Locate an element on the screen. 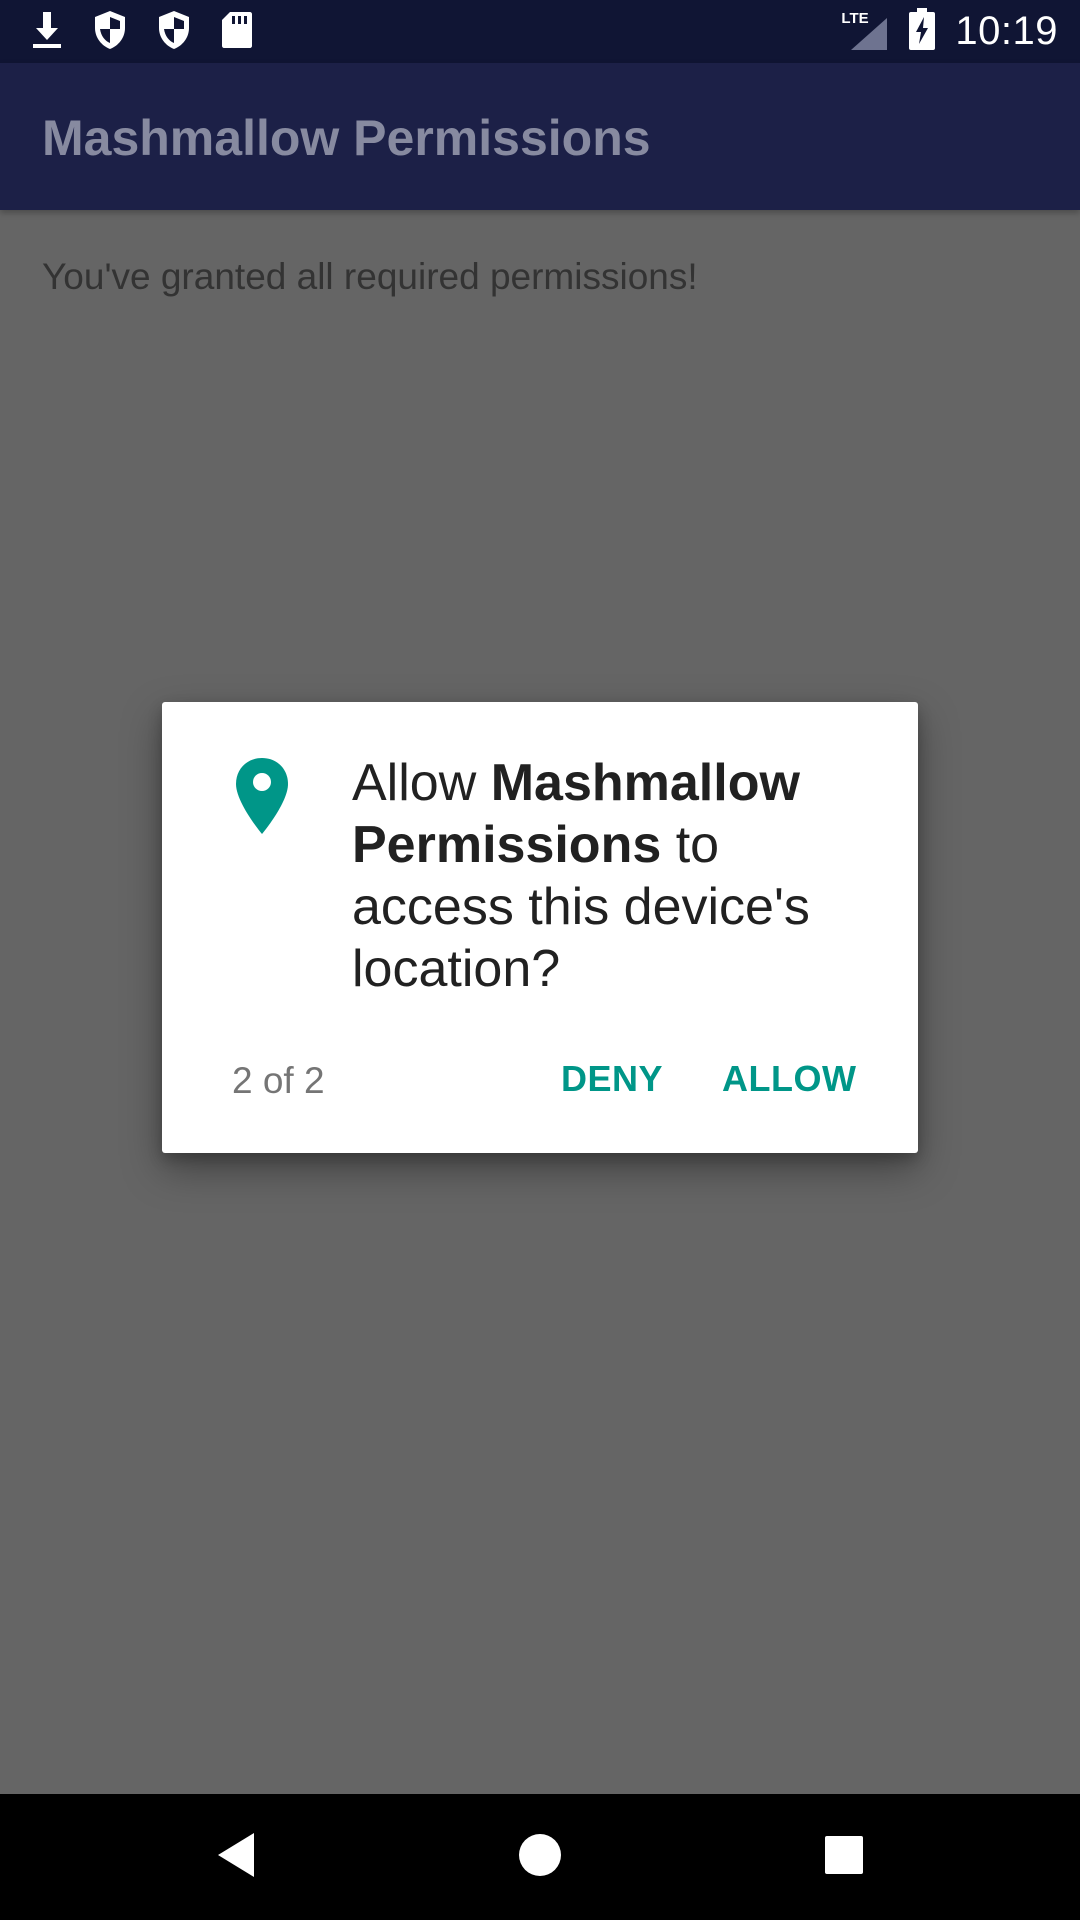 The height and width of the screenshot is (1920, 1080). clock: 10:19 is located at coordinates (1006, 31).